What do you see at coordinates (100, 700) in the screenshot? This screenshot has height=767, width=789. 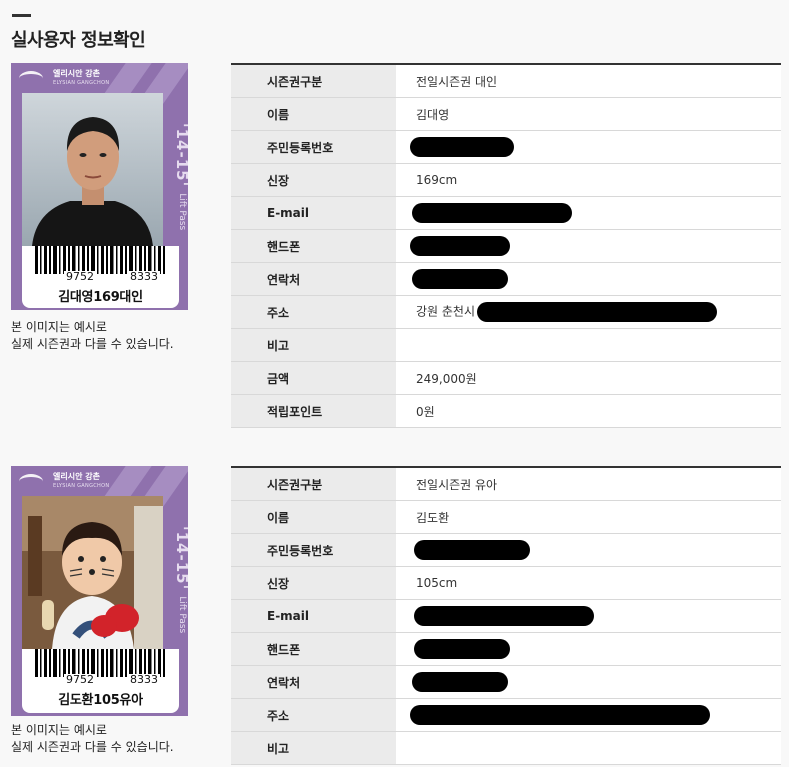 I see `card-holder-name: 김도환105유아` at bounding box center [100, 700].